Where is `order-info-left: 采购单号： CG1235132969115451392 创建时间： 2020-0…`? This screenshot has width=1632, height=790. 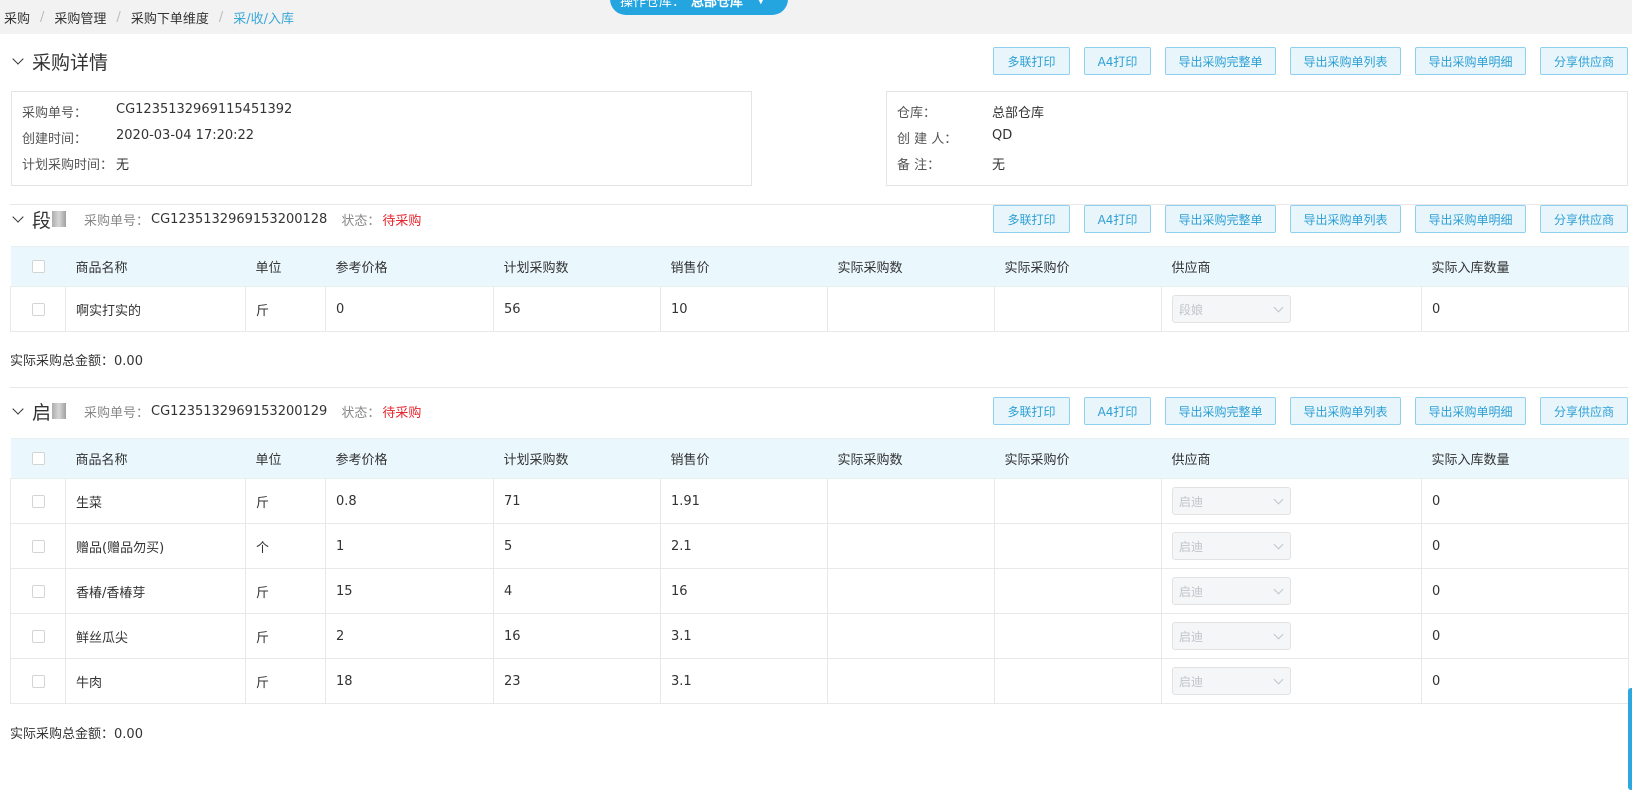
order-info-left: 采购单号： CG1235132969115451392 创建时间： 2020-0… is located at coordinates (381, 138).